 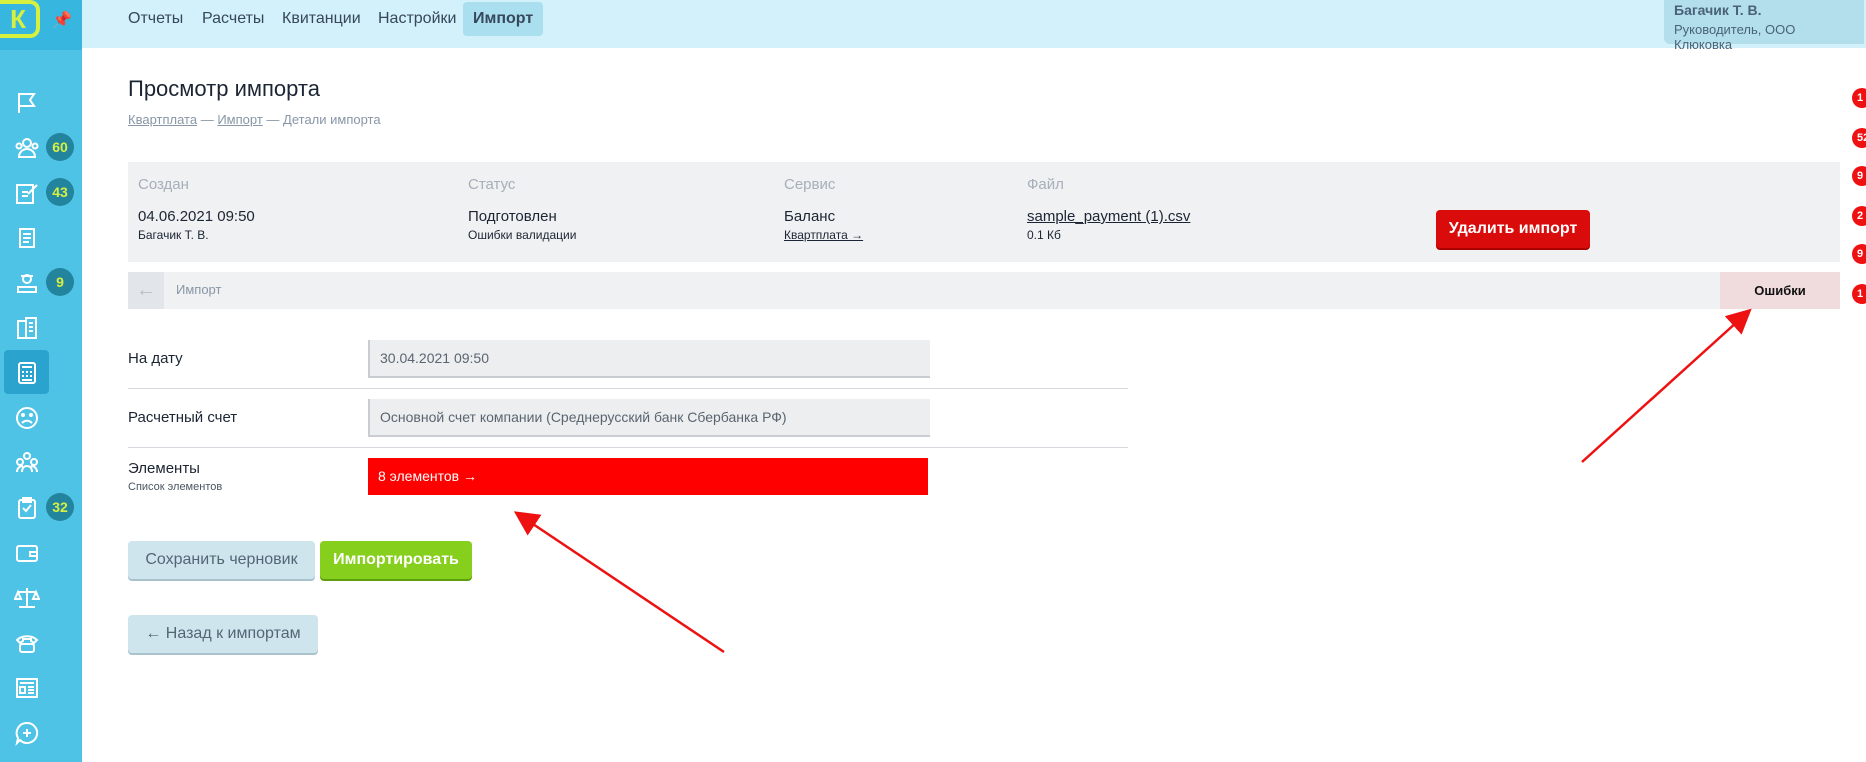 What do you see at coordinates (41, 417) in the screenshot?
I see `sidebar-item-complaints` at bounding box center [41, 417].